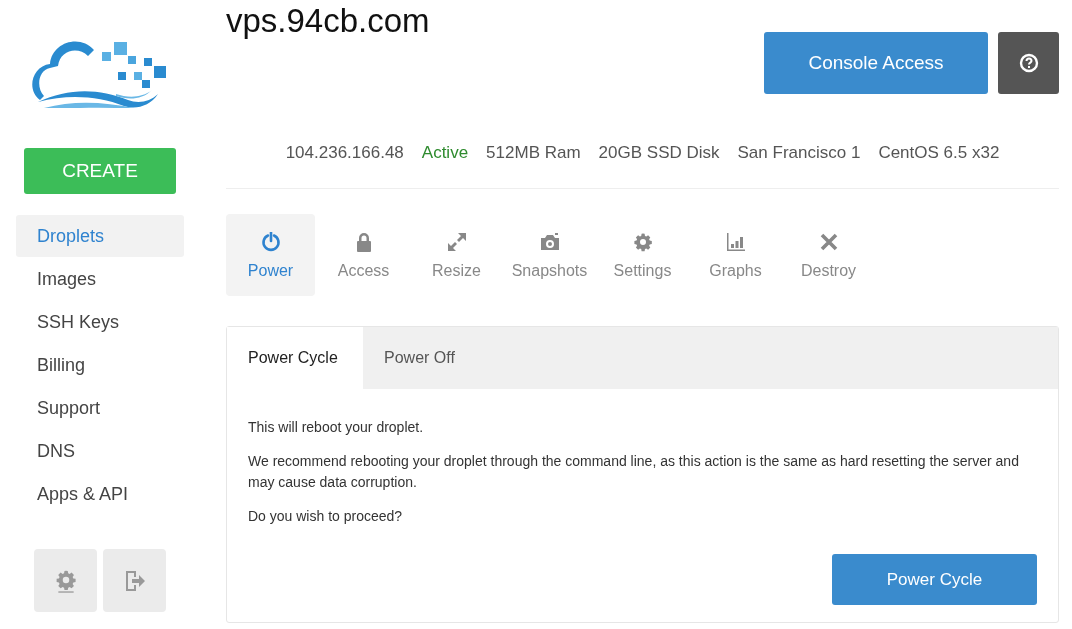 This screenshot has height=629, width=1072. Describe the element at coordinates (456, 255) in the screenshot. I see `action-tab: Resize` at that location.